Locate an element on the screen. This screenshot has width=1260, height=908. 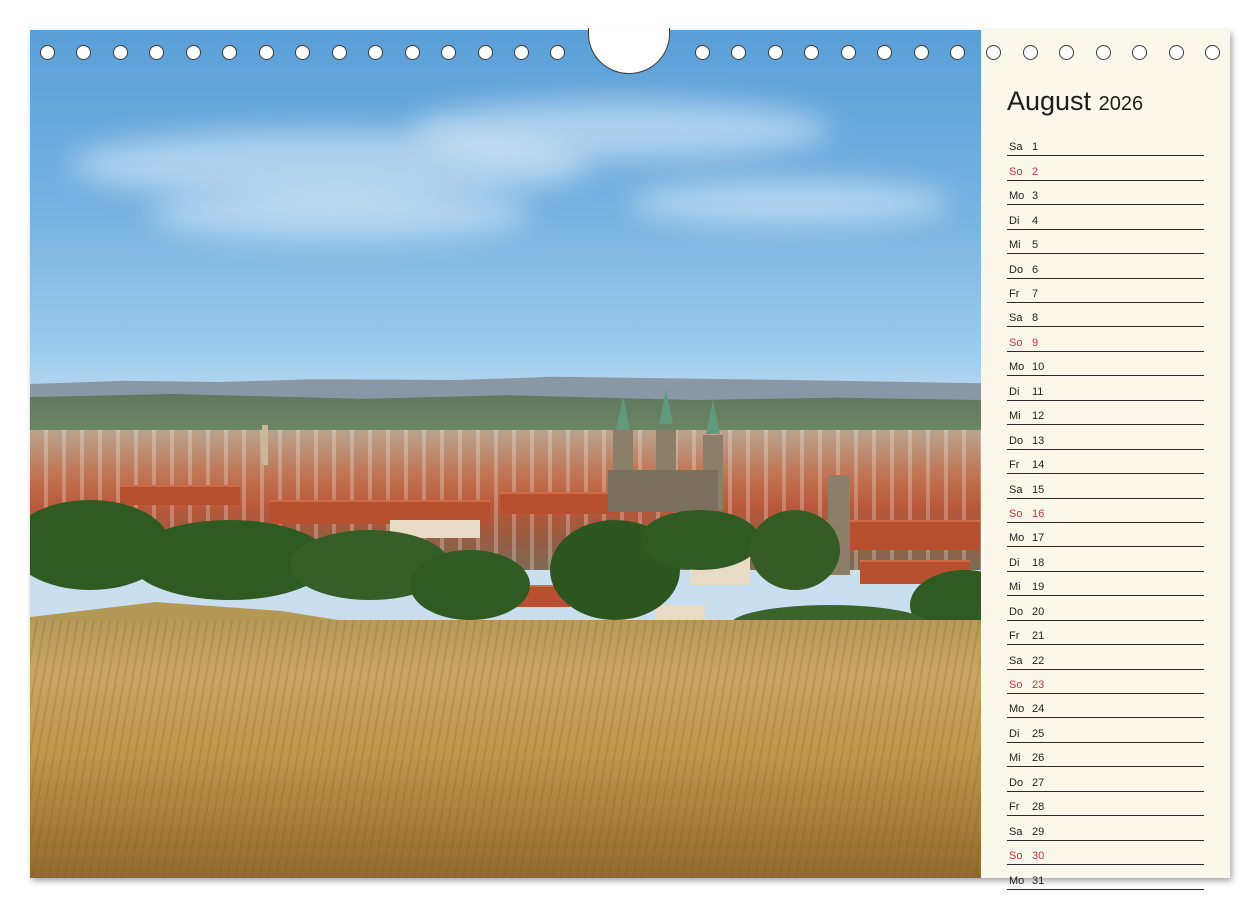
day-row: Mi 12 is located at coordinates (1105, 414).